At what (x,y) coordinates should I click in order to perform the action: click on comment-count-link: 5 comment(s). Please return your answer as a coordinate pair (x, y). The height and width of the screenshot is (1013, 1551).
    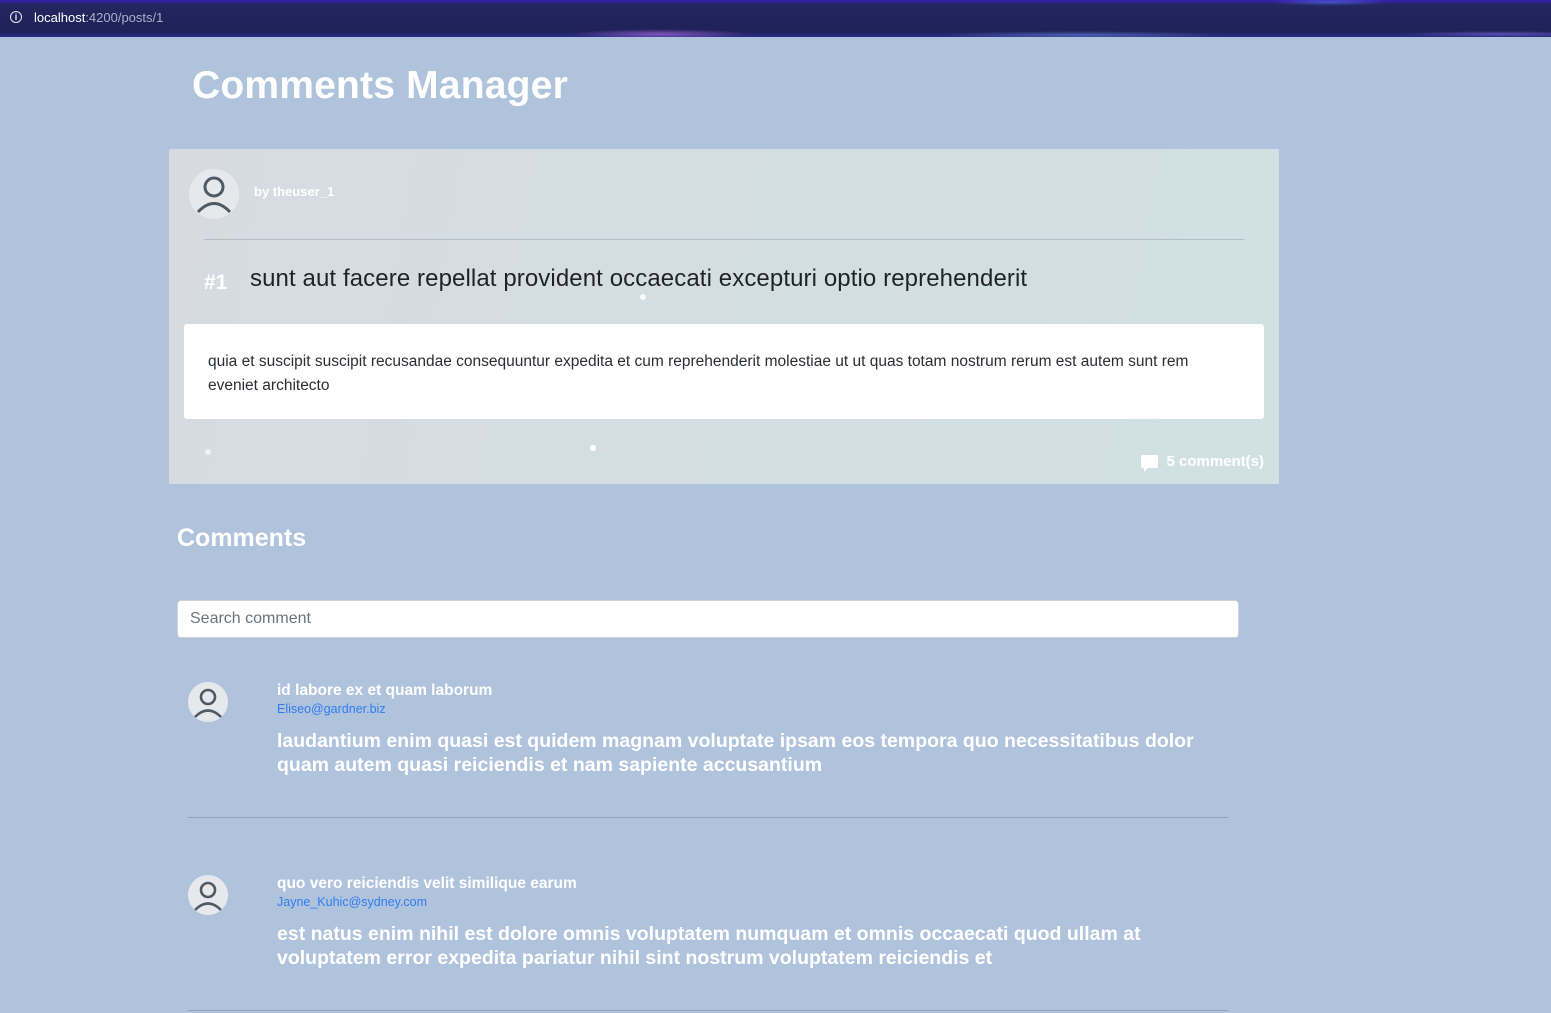
    Looking at the image, I should click on (1202, 462).